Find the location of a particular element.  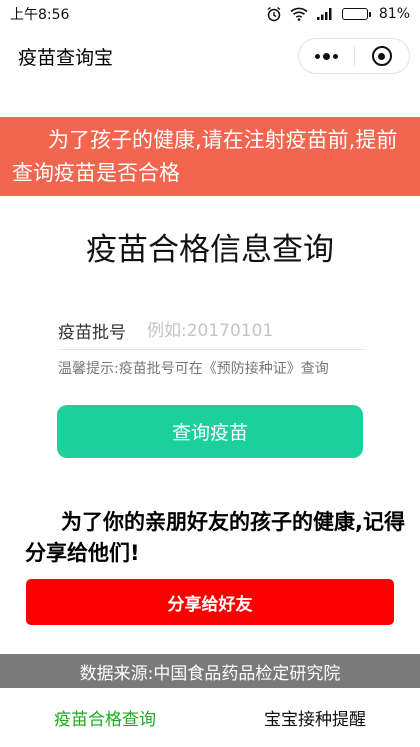

more-dots-icon is located at coordinates (326, 56).